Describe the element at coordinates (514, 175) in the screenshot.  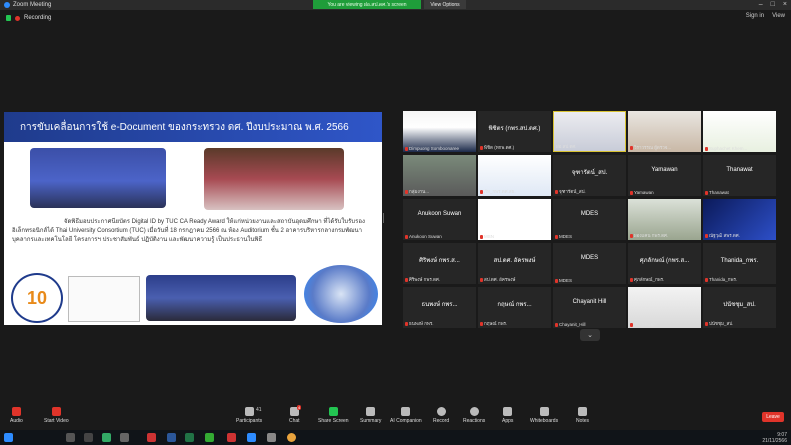
I see `participant-tile: ภัท_กพร.ดศ.สธ.` at that location.